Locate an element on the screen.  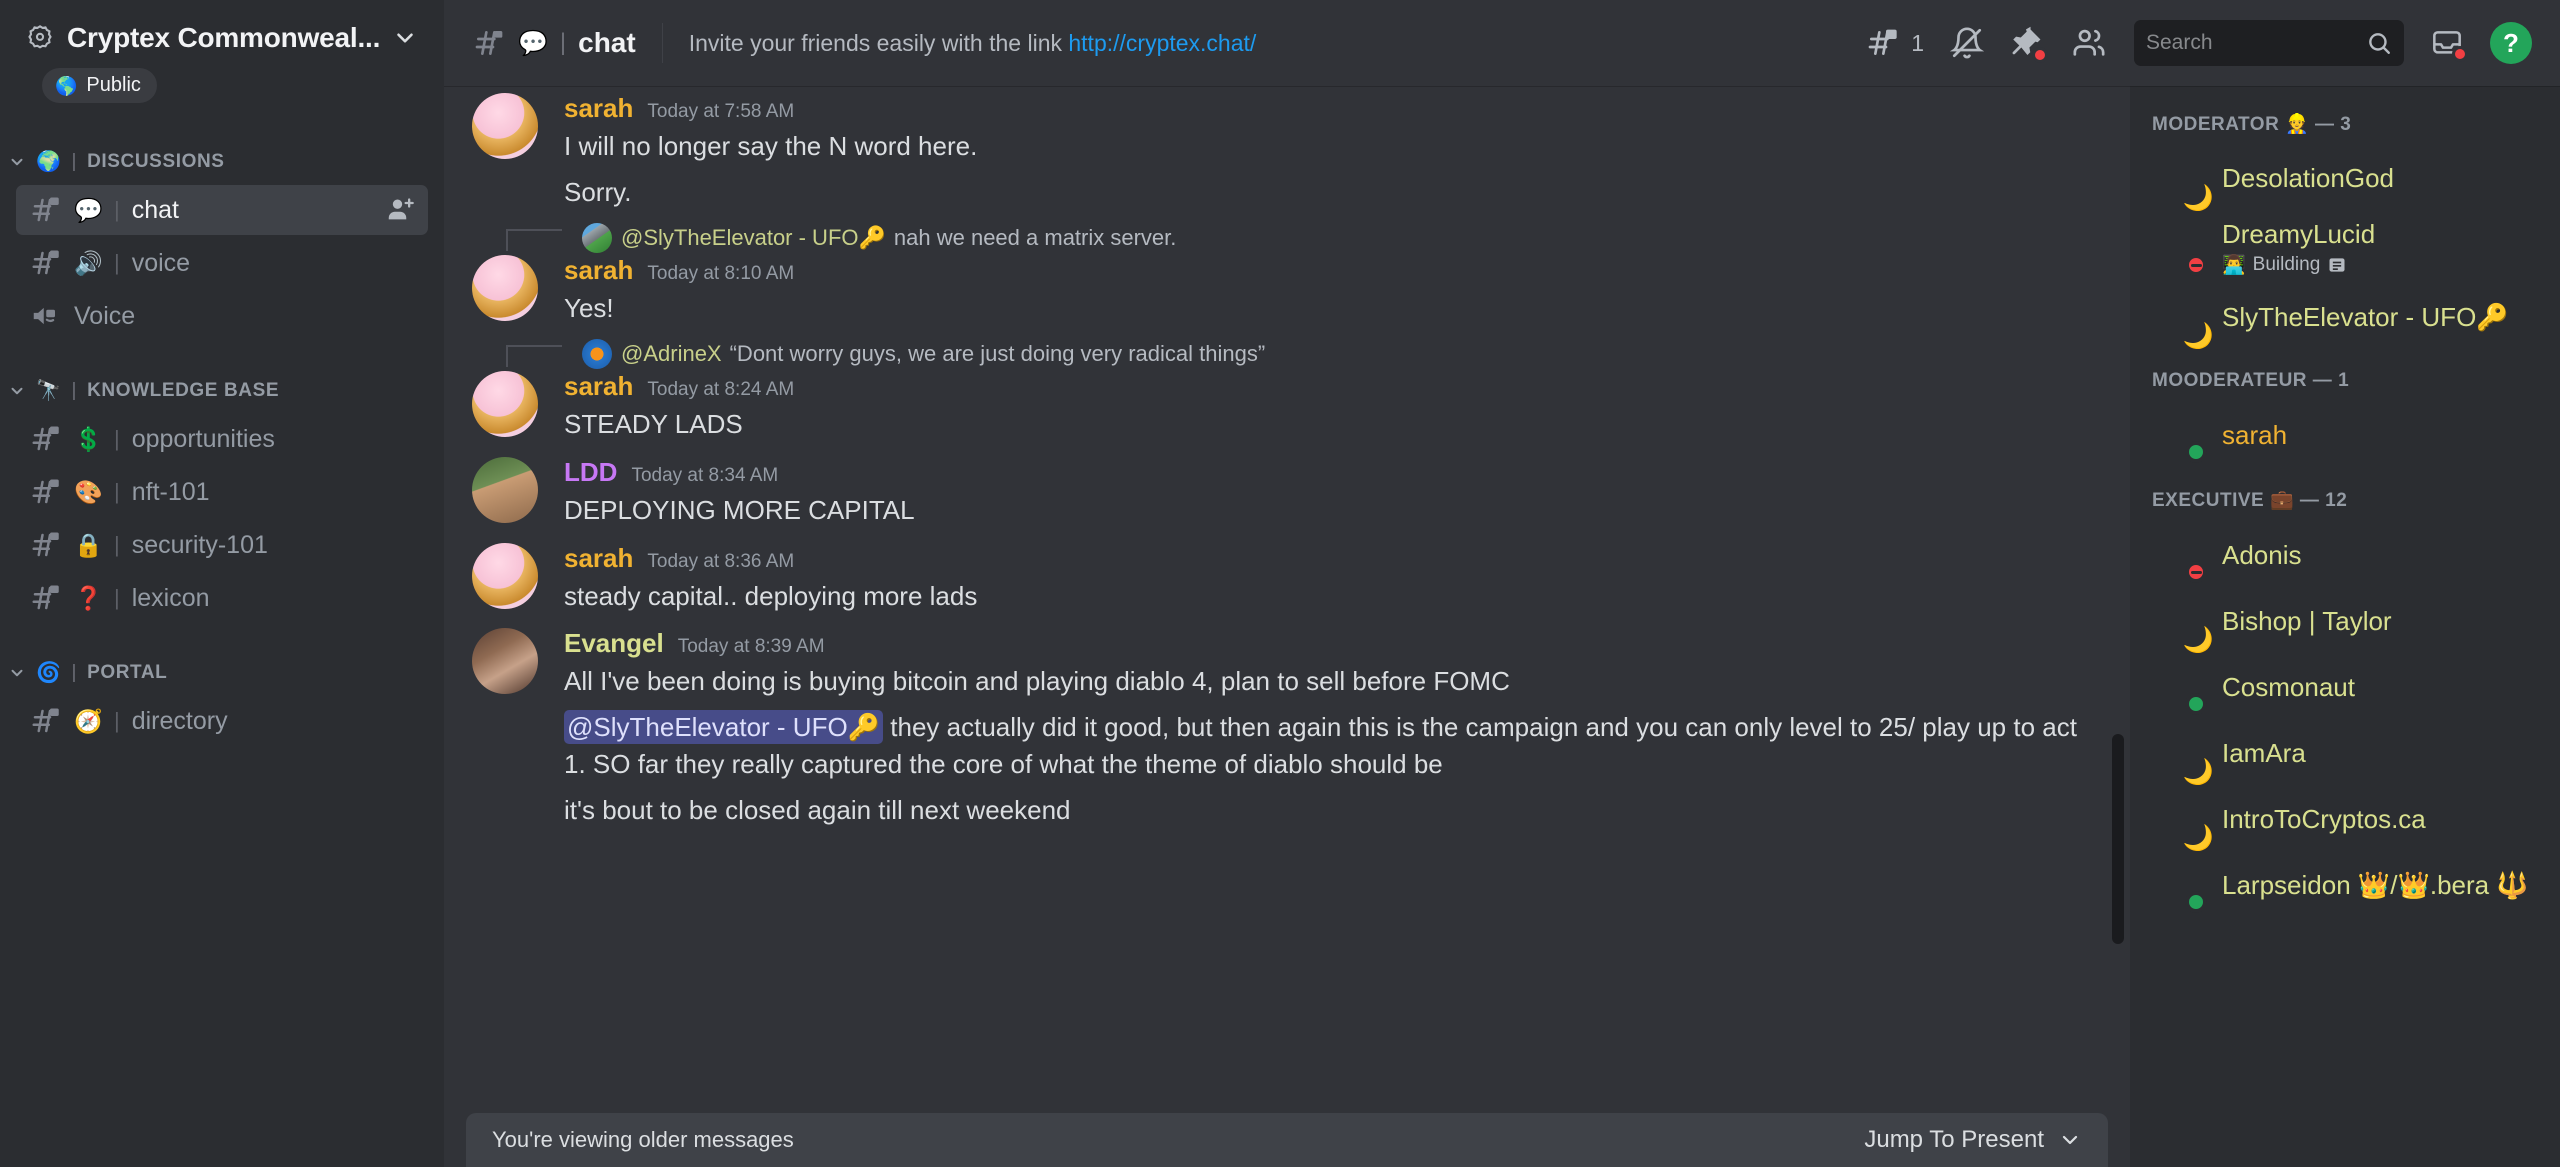
member-row: sarah is located at coordinates (2345, 435).